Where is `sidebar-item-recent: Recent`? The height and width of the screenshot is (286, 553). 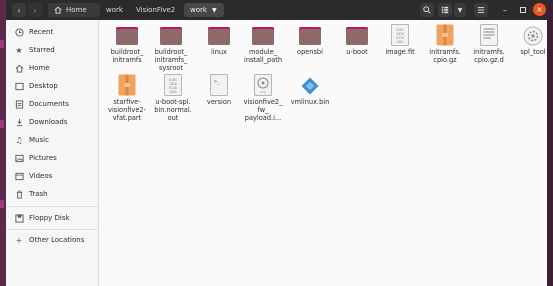
sidebar-item-recent: Recent is located at coordinates (52, 32).